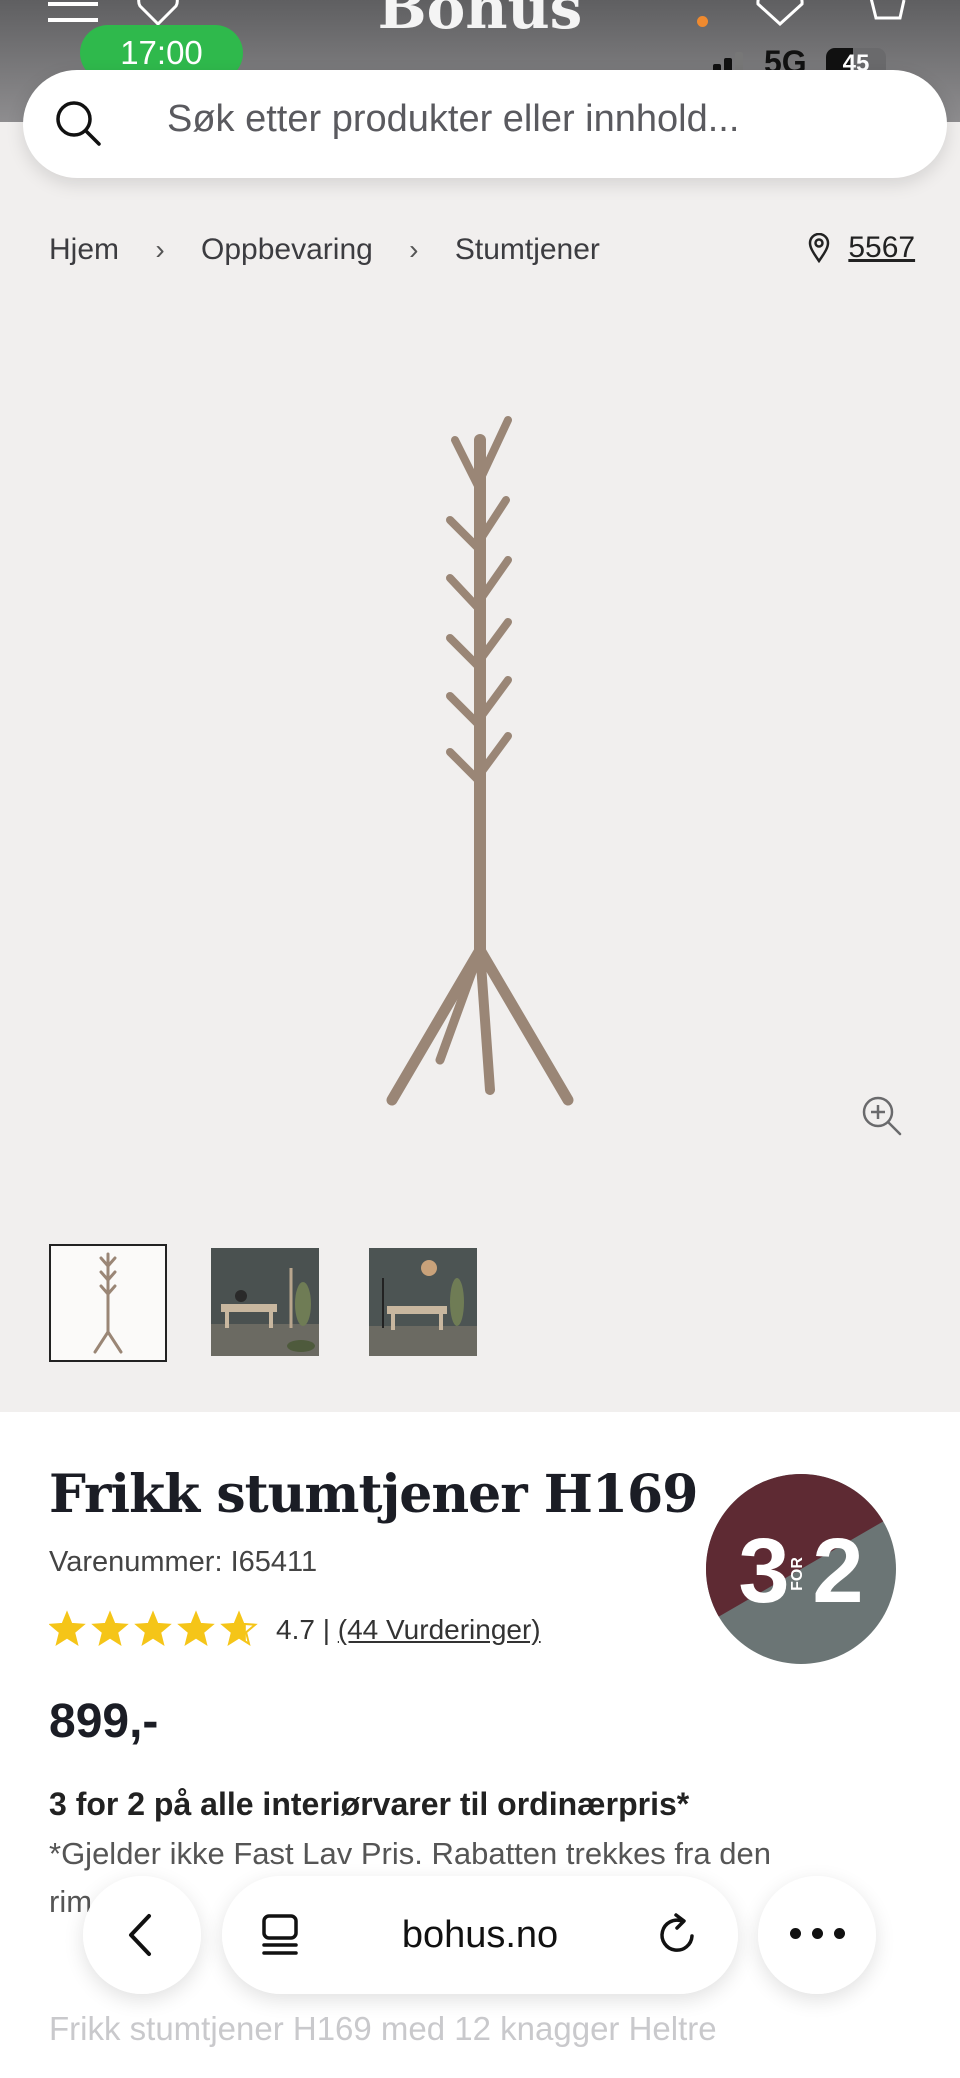 The image size is (960, 2078). I want to click on more-button, so click(817, 1935).